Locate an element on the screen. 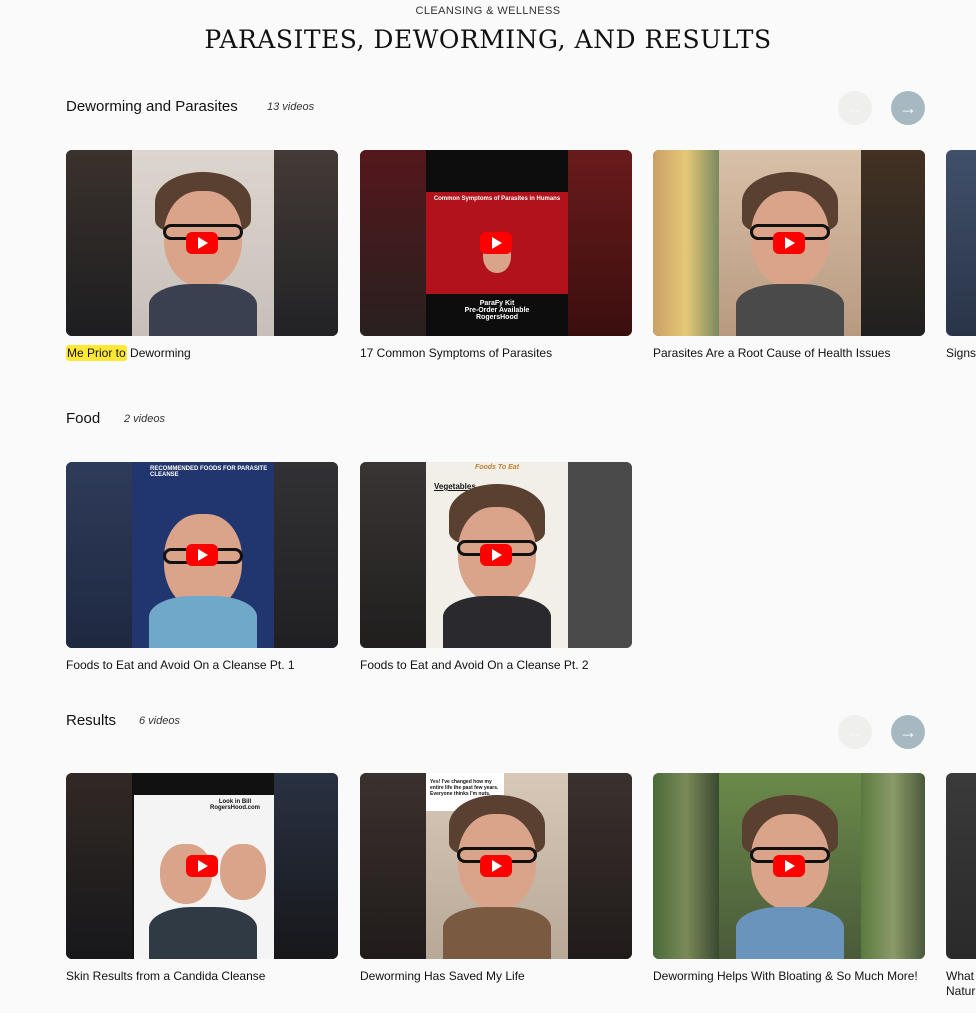 This screenshot has width=976, height=1013. section-header: Deworming and Parasites 13 videos ← → is located at coordinates (521, 108).